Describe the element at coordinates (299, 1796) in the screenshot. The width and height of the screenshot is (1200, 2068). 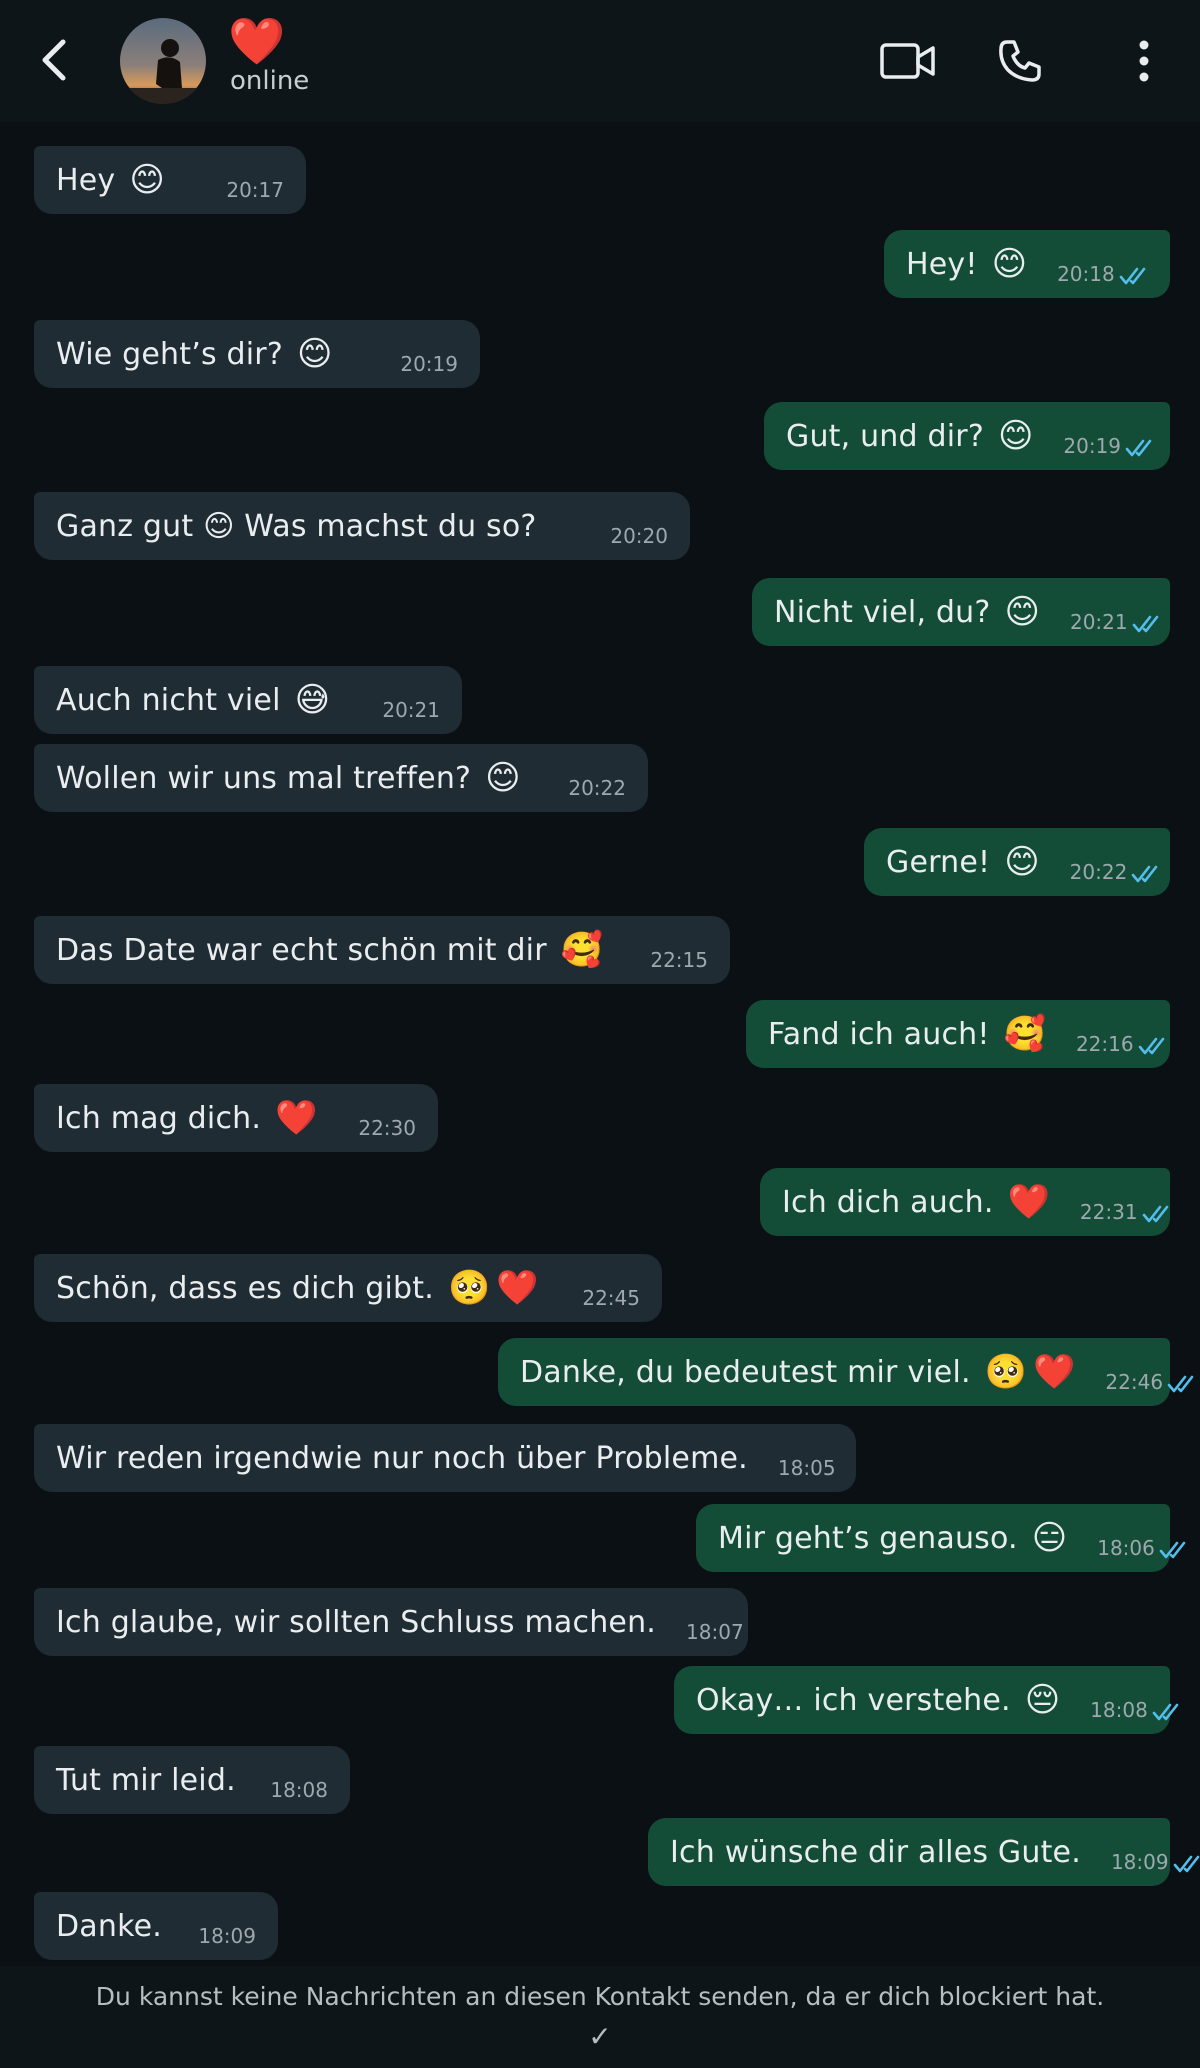
I see `message-meta: 18:08` at that location.